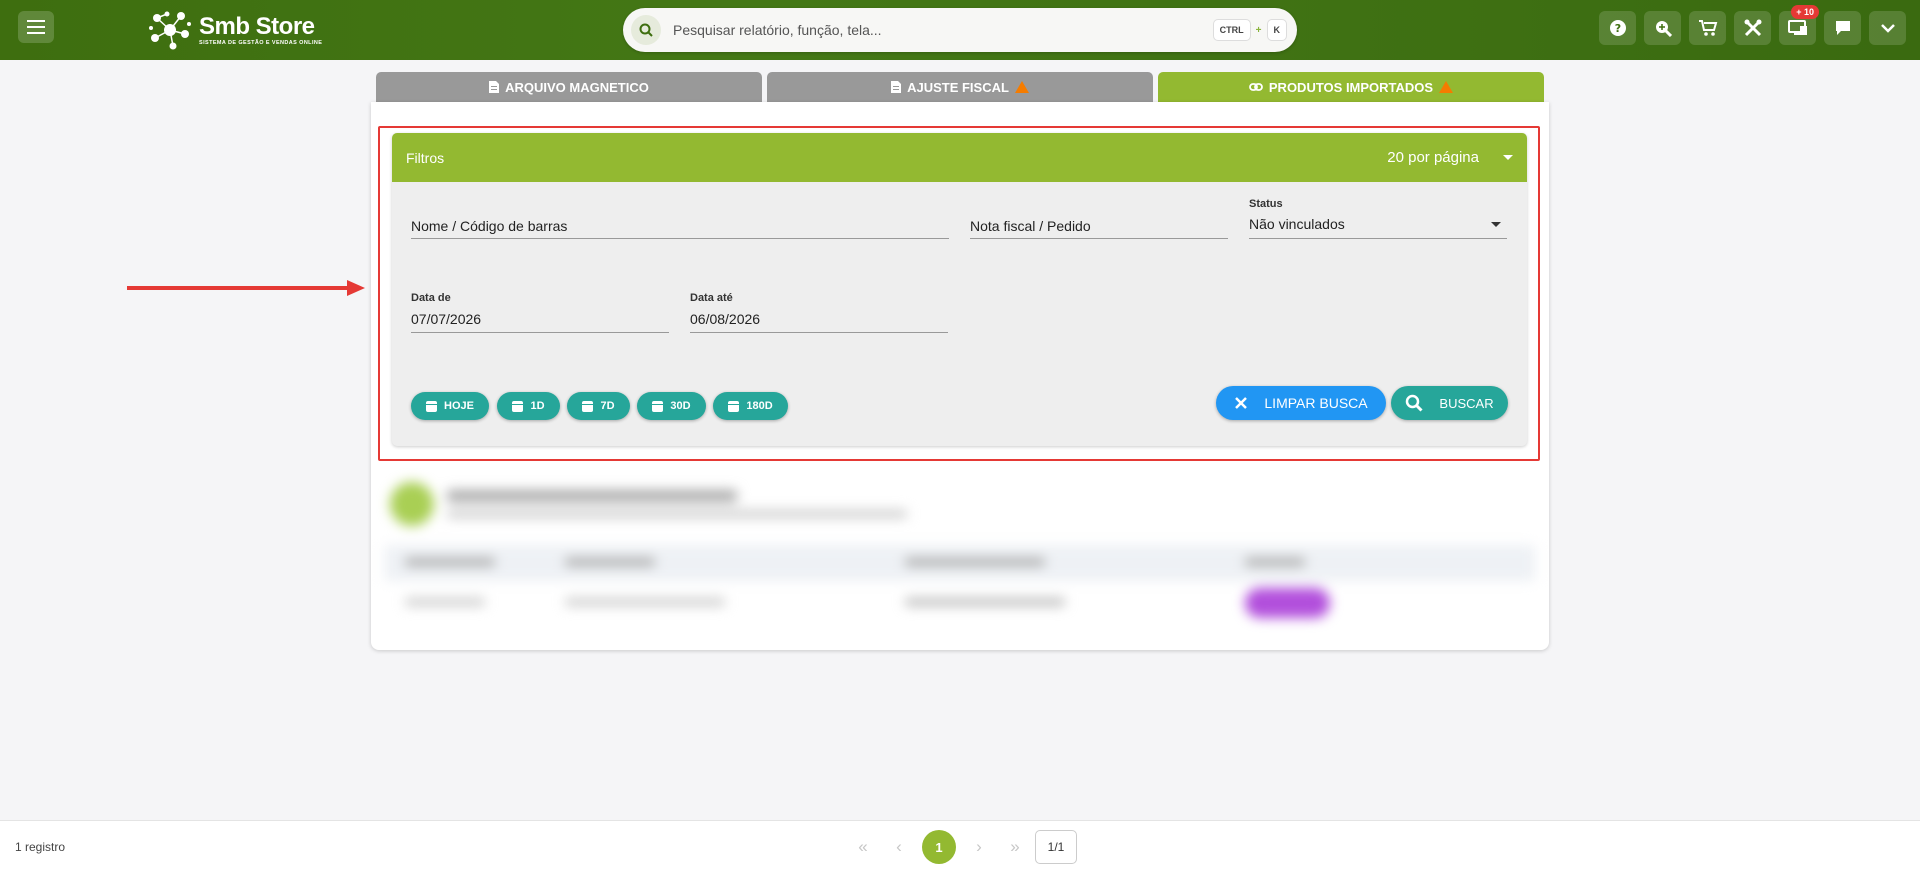 This screenshot has height=869, width=1920. Describe the element at coordinates (646, 30) in the screenshot. I see `search-icon` at that location.